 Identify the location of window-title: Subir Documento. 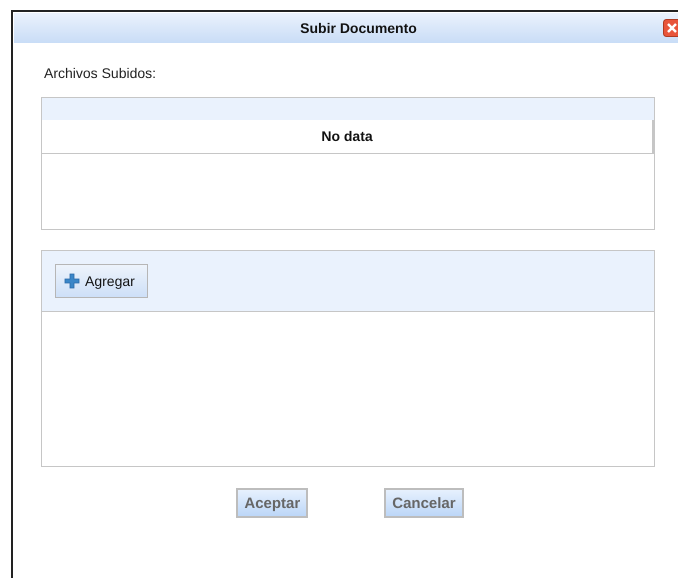
(358, 28).